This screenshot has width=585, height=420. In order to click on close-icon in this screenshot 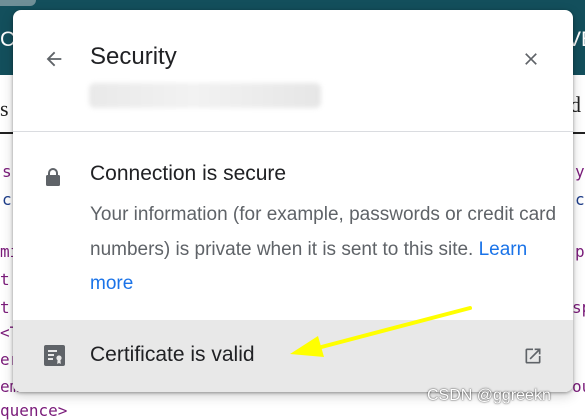, I will do `click(531, 59)`.